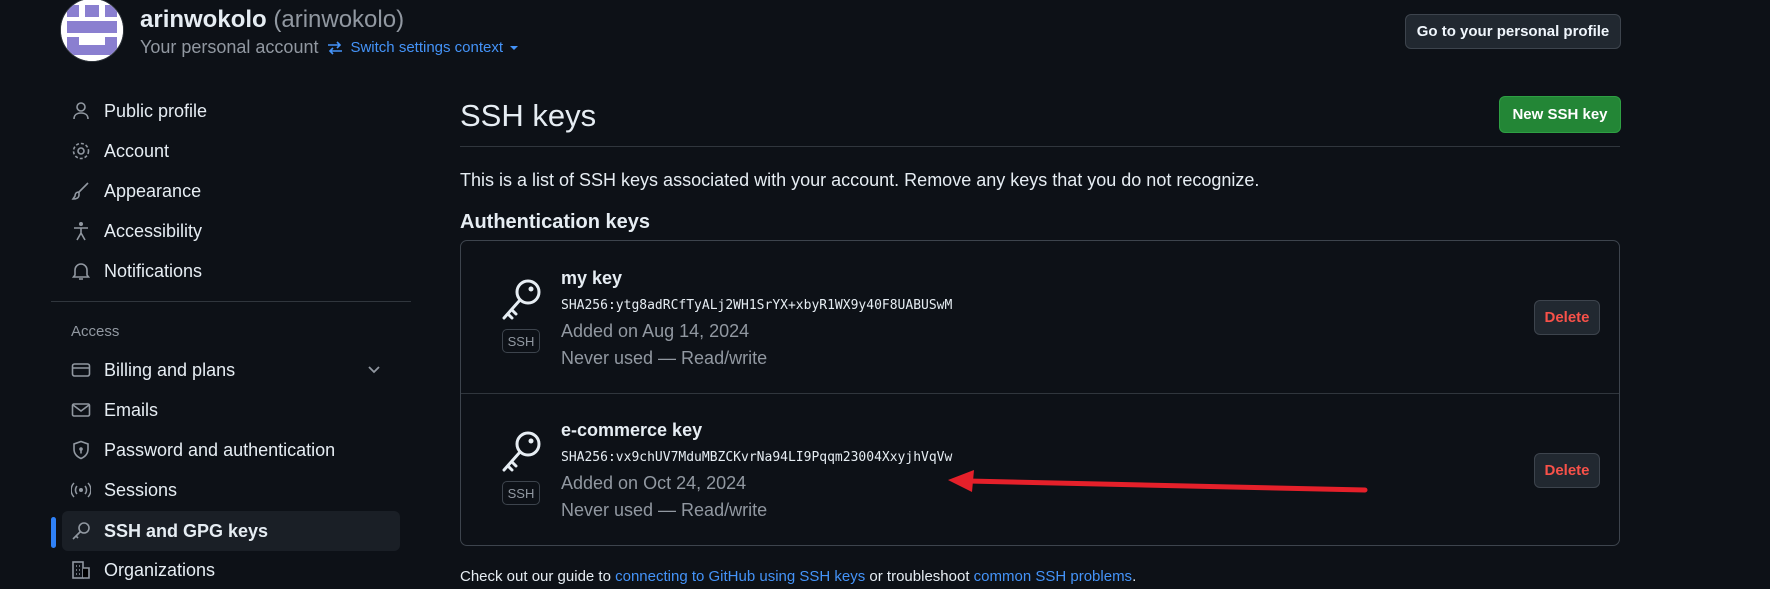  I want to click on sidebar-item-account: Account, so click(231, 151).